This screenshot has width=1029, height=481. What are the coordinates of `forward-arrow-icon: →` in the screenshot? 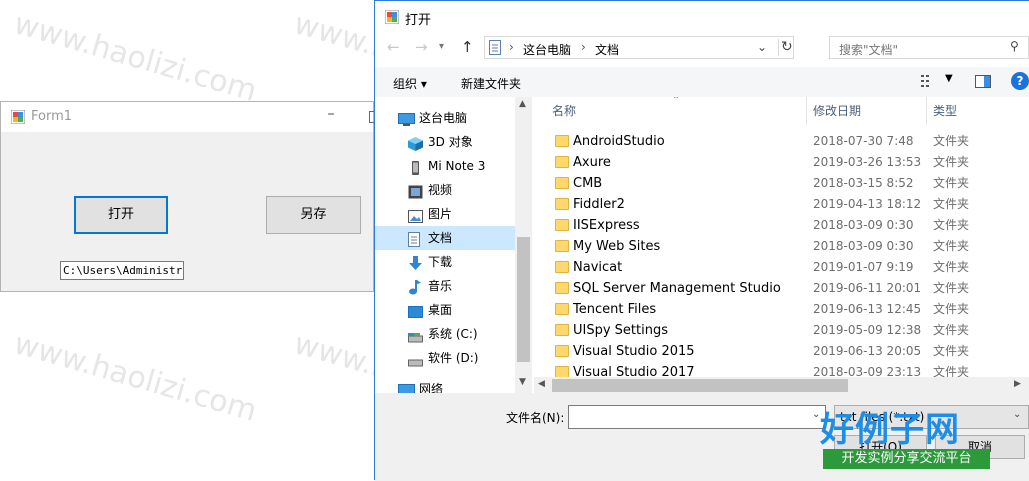 It's located at (421, 47).